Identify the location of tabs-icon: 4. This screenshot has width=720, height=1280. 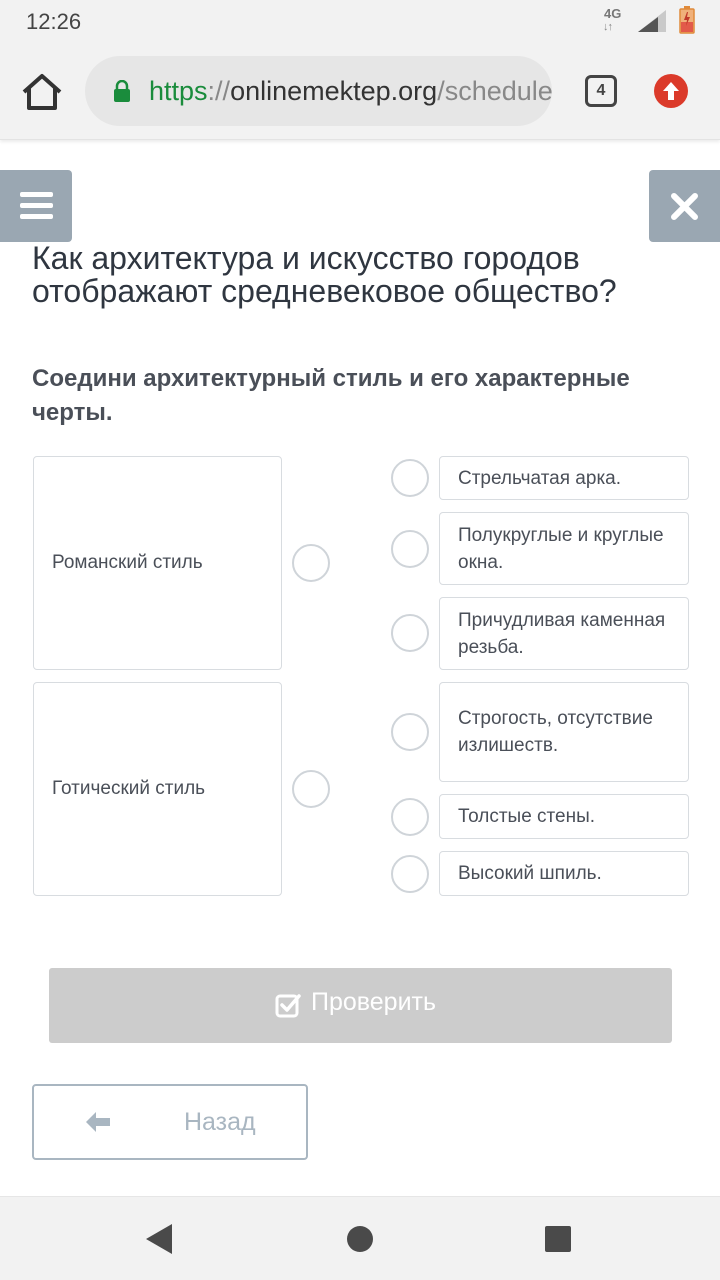
(601, 91).